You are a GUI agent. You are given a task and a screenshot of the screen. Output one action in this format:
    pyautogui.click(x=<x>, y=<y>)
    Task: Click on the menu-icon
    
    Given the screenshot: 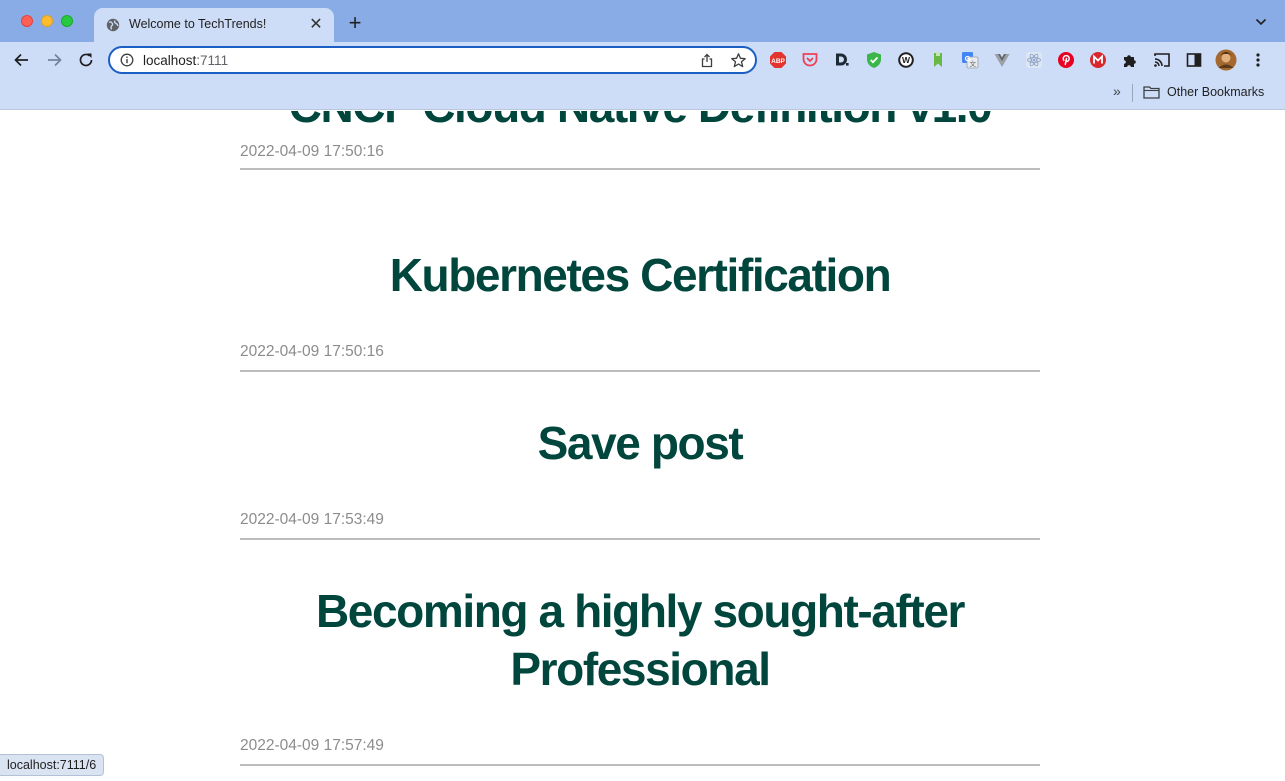 What is the action you would take?
    pyautogui.click(x=1258, y=60)
    